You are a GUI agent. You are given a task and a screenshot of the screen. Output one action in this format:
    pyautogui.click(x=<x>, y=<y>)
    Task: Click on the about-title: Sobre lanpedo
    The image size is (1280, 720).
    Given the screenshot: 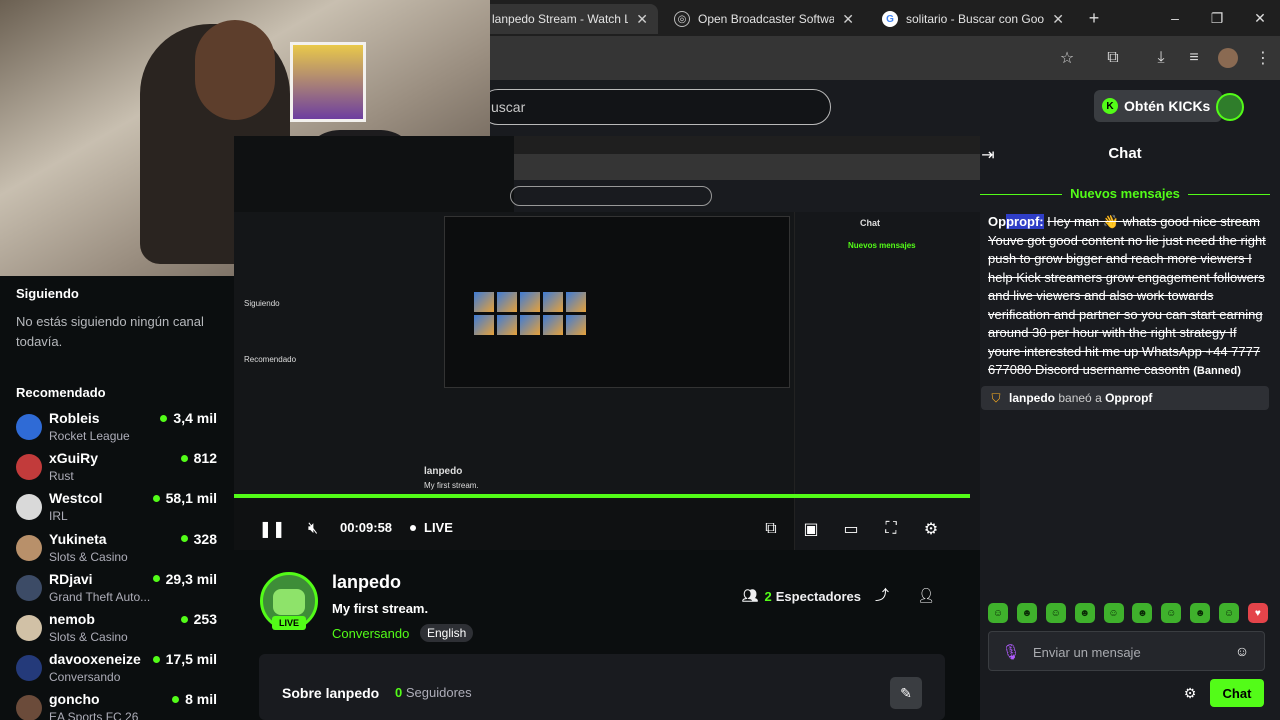 What is the action you would take?
    pyautogui.click(x=331, y=693)
    